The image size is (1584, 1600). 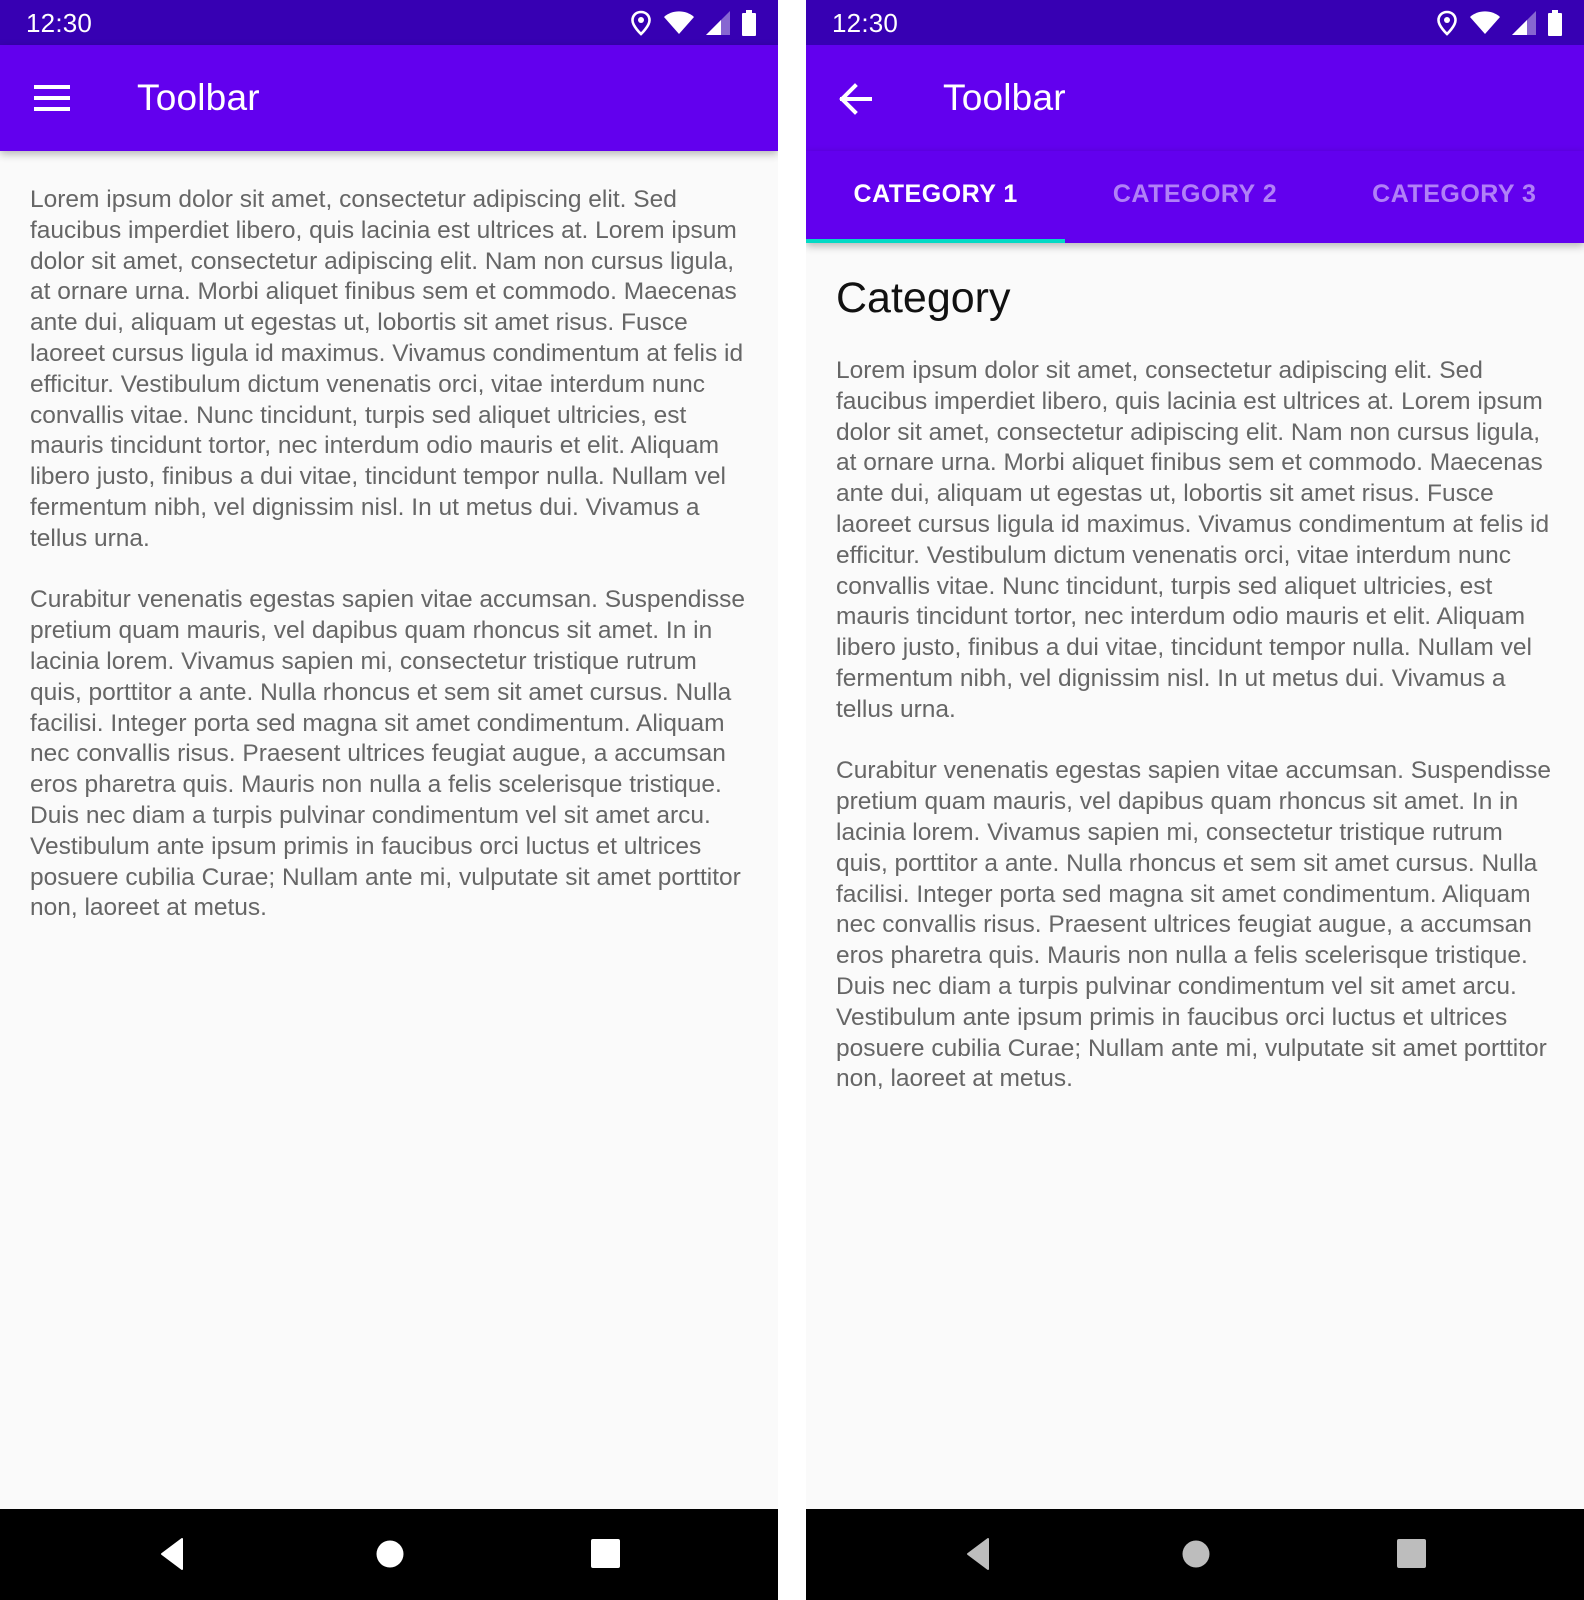 What do you see at coordinates (935, 193) in the screenshot?
I see `tab-label: CATEGORY 1` at bounding box center [935, 193].